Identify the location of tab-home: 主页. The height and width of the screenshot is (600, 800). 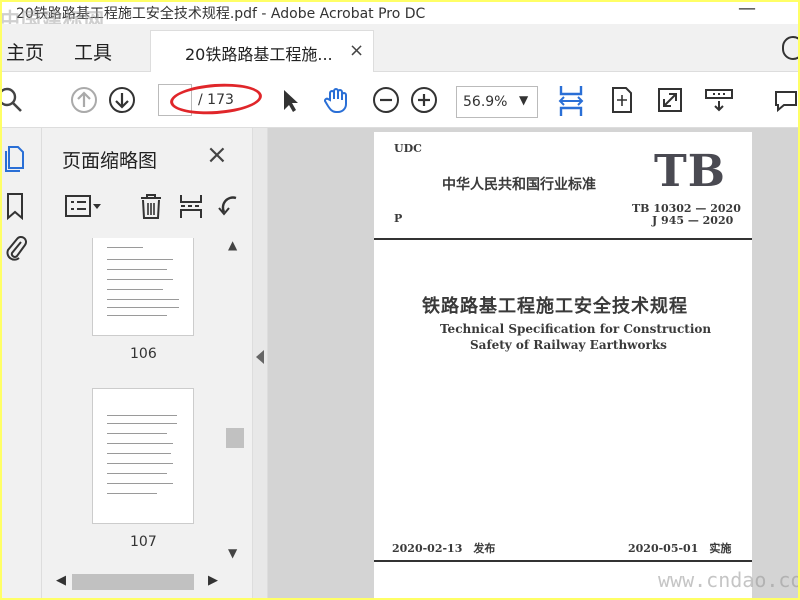
(25, 51).